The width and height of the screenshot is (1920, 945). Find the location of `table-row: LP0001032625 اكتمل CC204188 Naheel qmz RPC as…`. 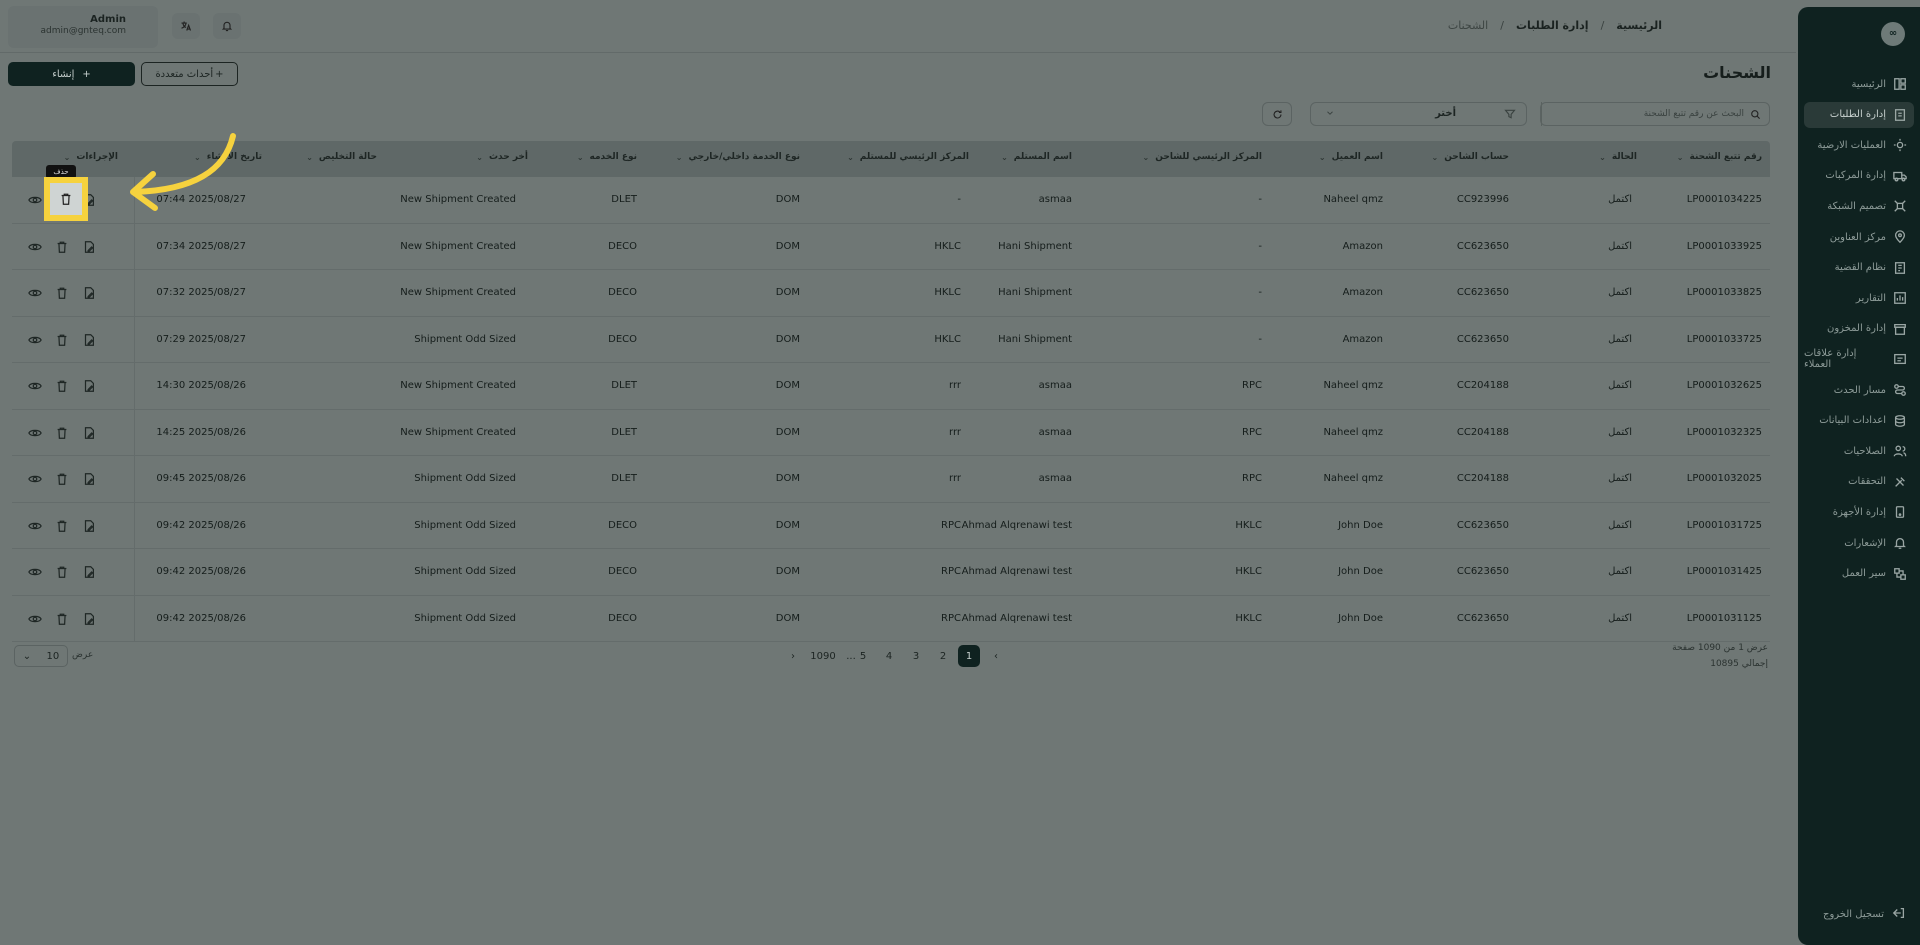

table-row: LP0001032625 اكتمل CC204188 Naheel qmz RPC as… is located at coordinates (891, 386).